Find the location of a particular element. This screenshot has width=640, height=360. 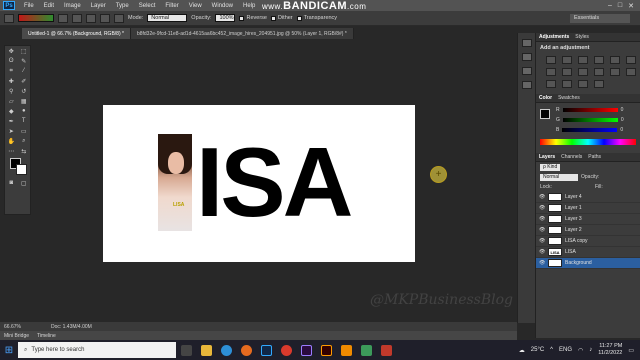

angle-gradient-icon is located at coordinates (91, 18).